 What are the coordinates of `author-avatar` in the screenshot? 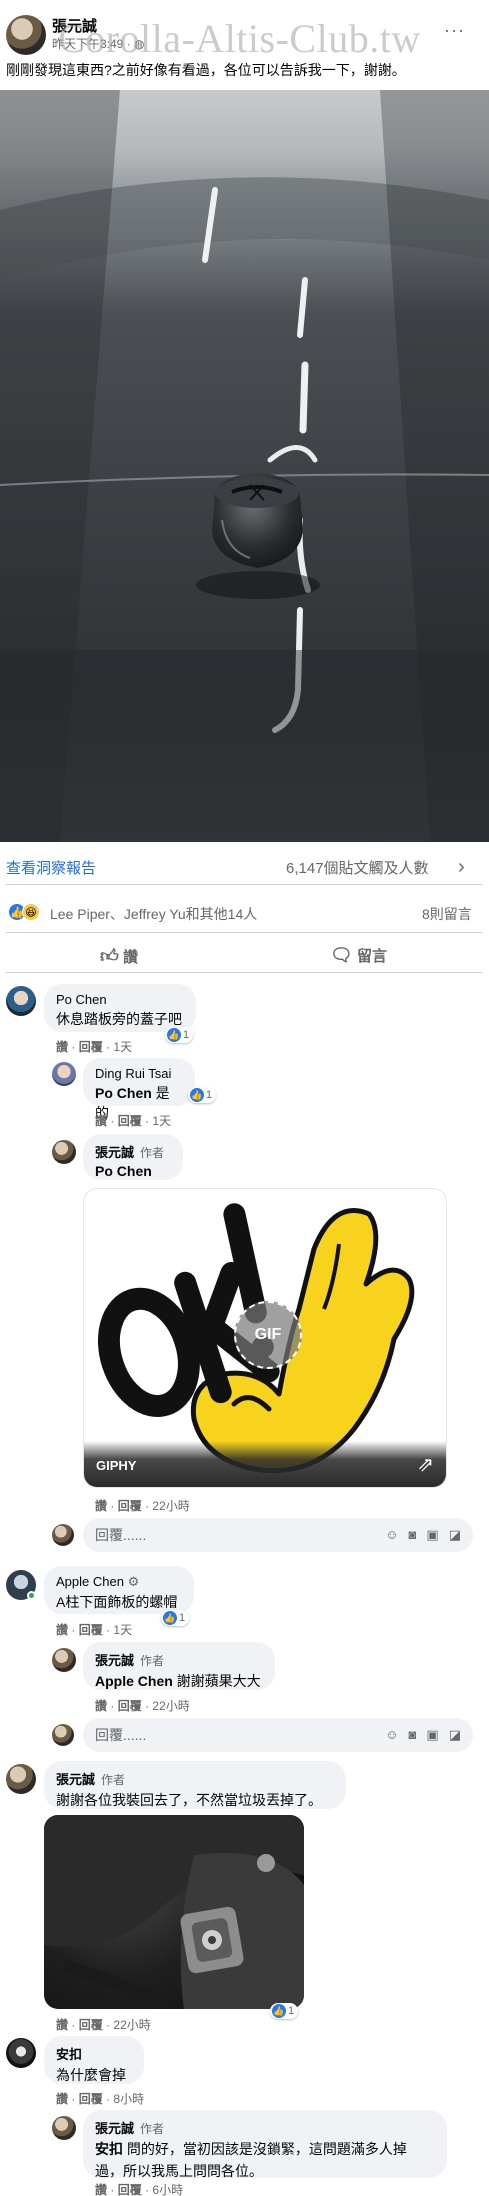 It's located at (26, 35).